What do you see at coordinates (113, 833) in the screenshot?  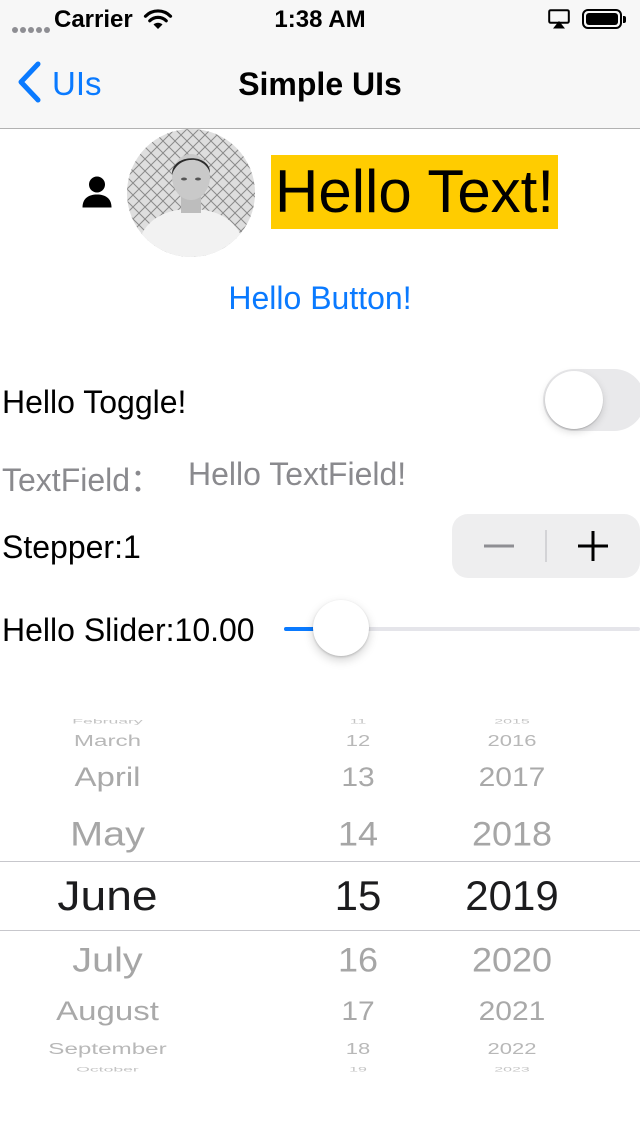 I see `picker-month-item: May` at bounding box center [113, 833].